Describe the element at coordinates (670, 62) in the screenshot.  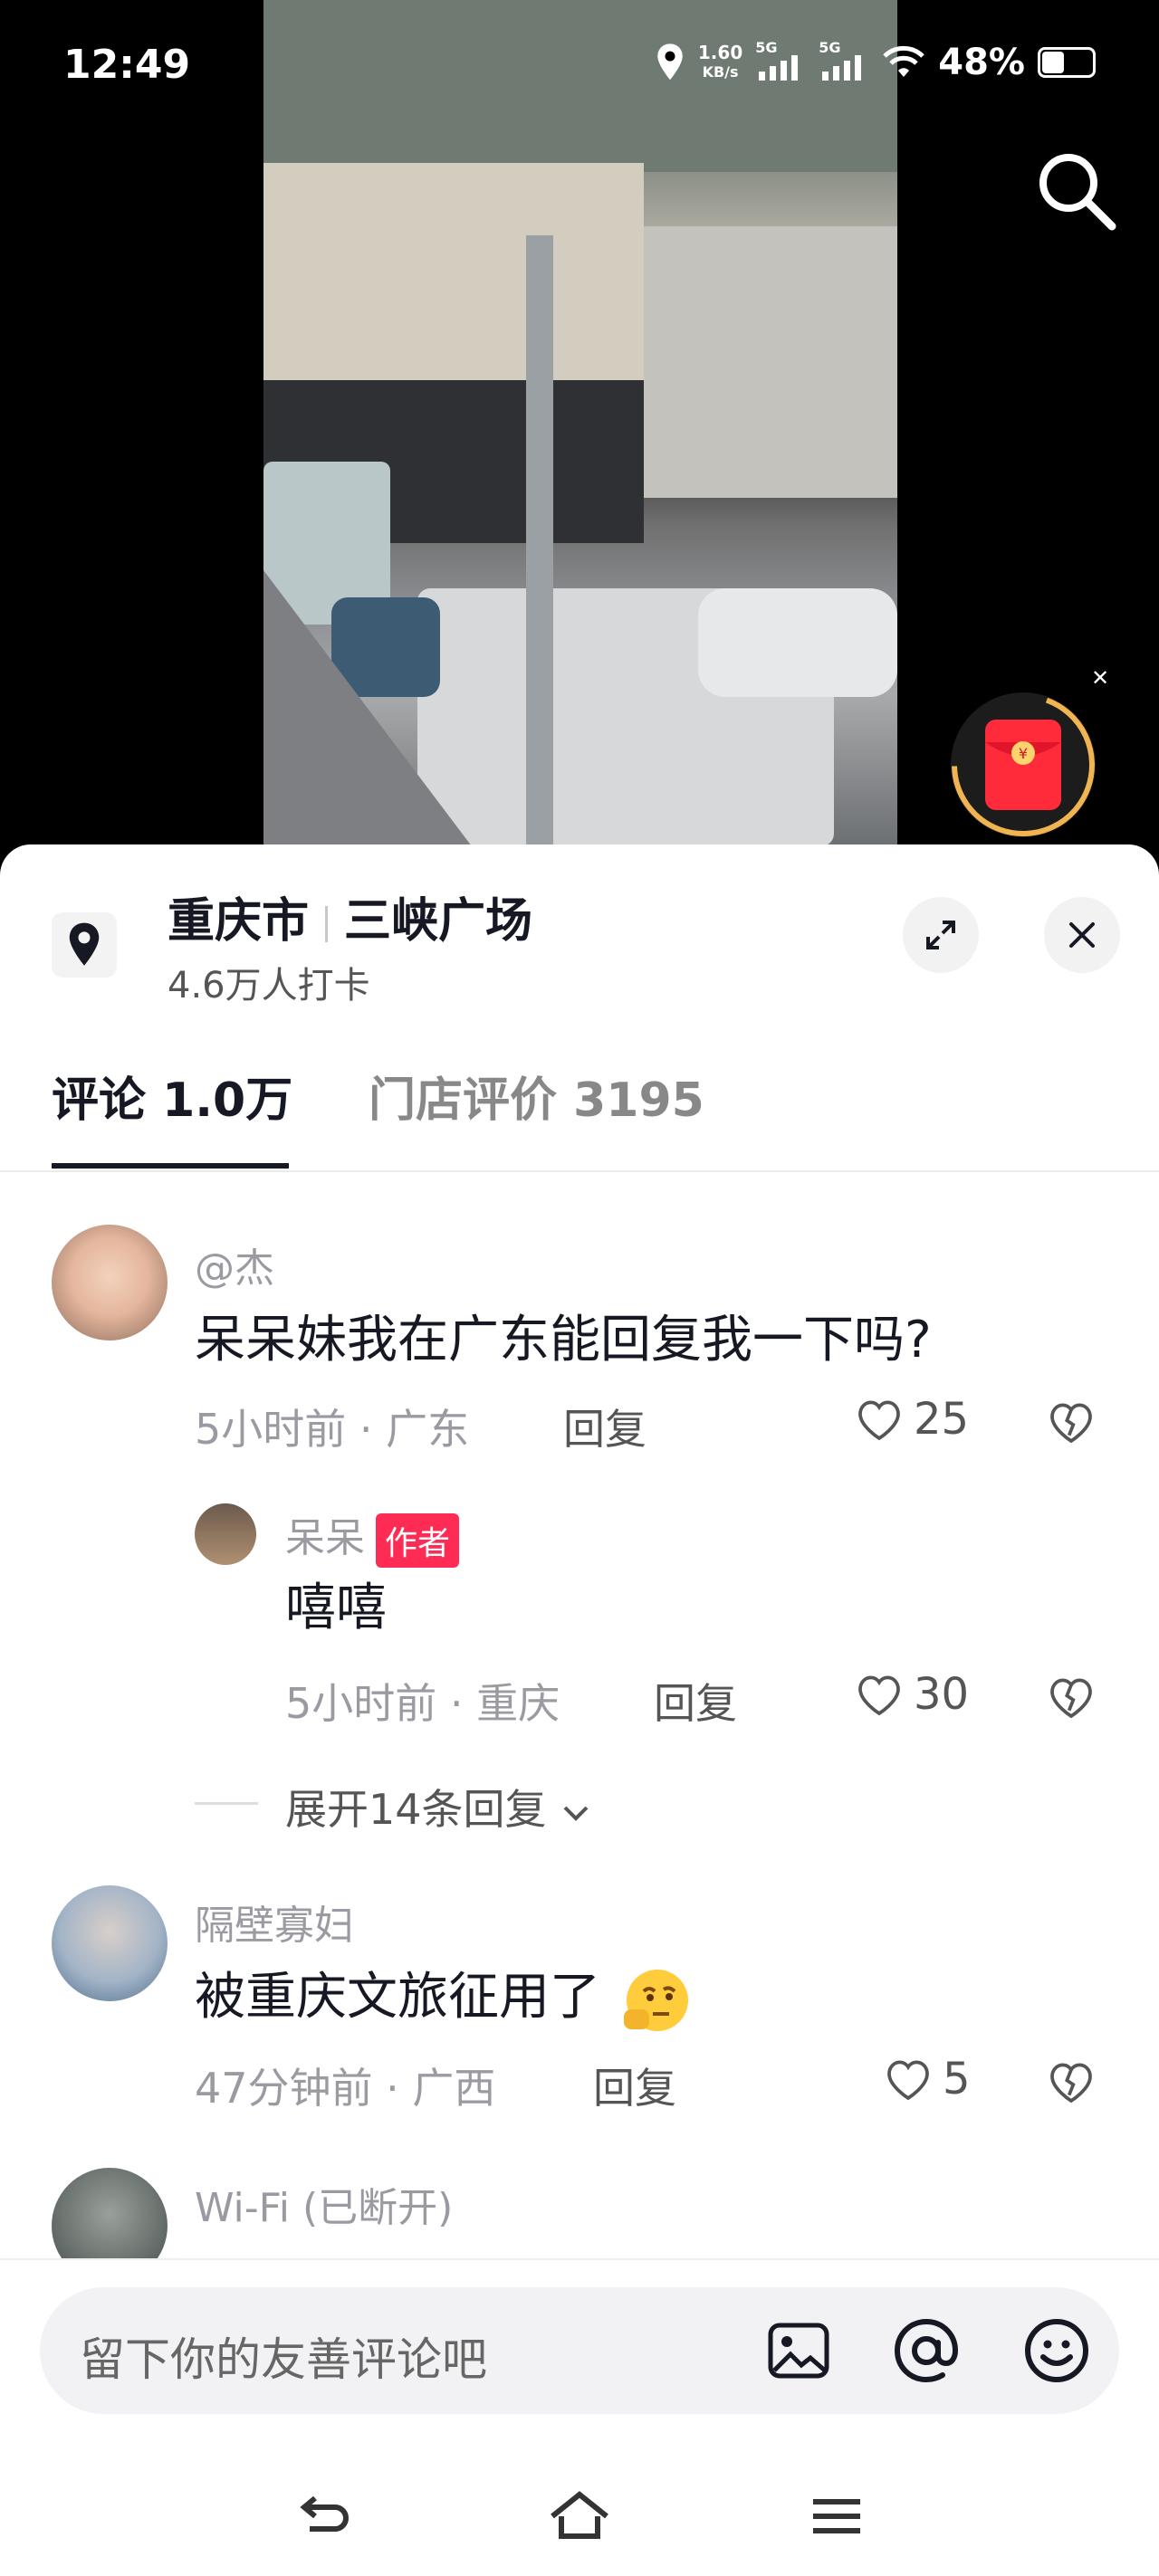
I see `location-status-icon` at that location.